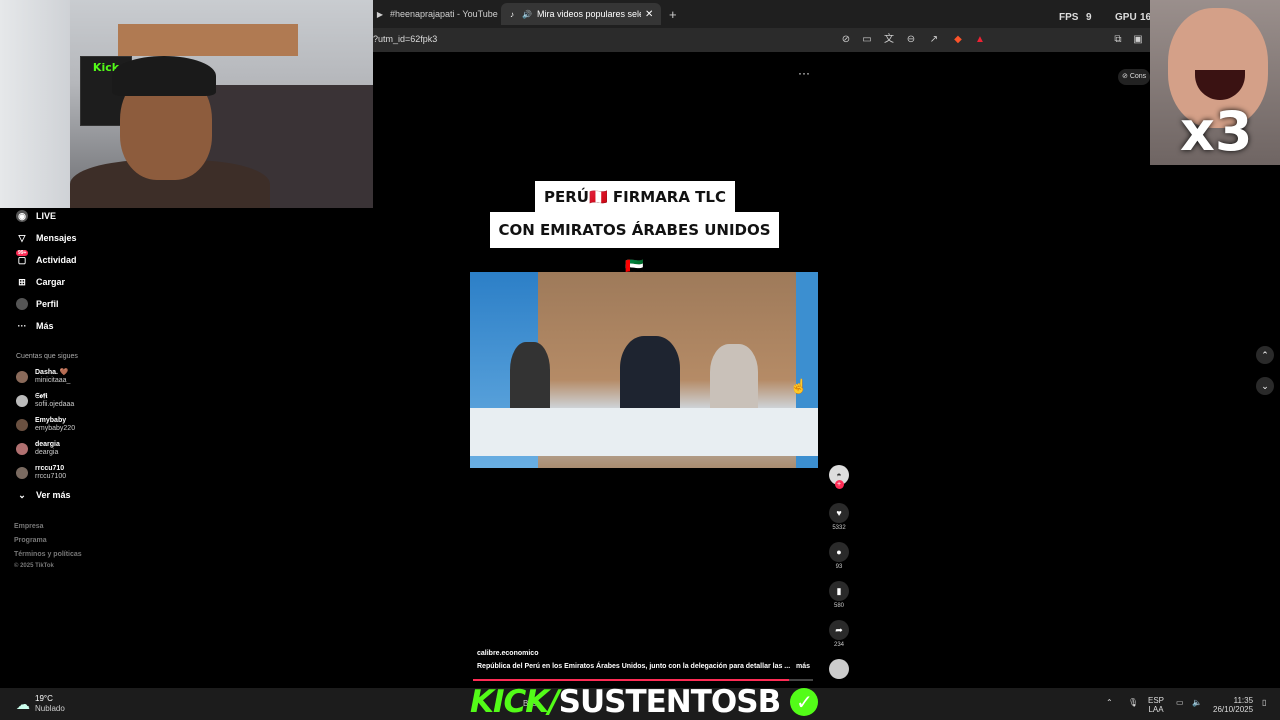  What do you see at coordinates (867, 40) in the screenshot?
I see `screen-icon: ▭` at bounding box center [867, 40].